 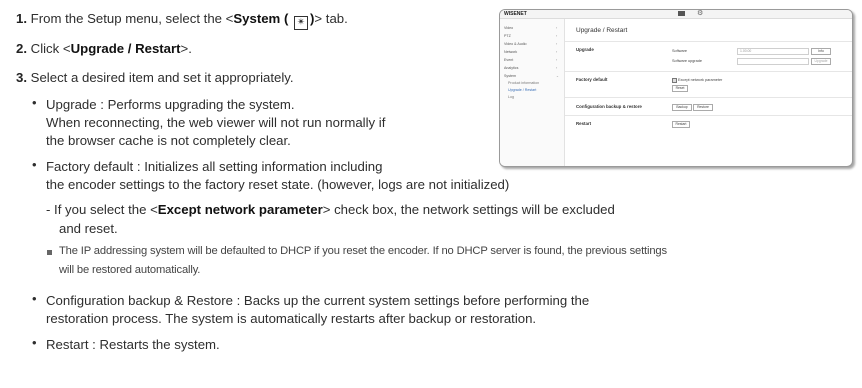 What do you see at coordinates (821, 51) in the screenshot?
I see `info-button: Info` at bounding box center [821, 51].